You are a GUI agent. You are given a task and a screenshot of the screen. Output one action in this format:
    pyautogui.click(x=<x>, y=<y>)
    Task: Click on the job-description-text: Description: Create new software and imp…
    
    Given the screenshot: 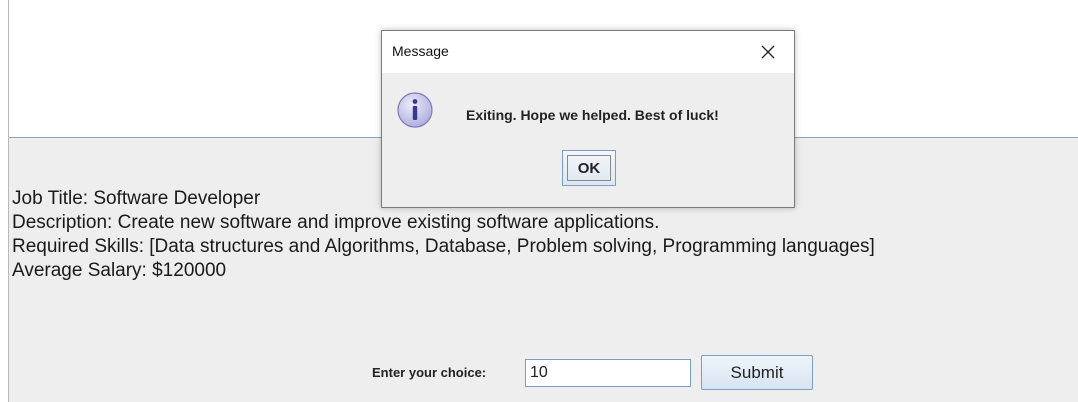 What is the action you would take?
    pyautogui.click(x=336, y=222)
    